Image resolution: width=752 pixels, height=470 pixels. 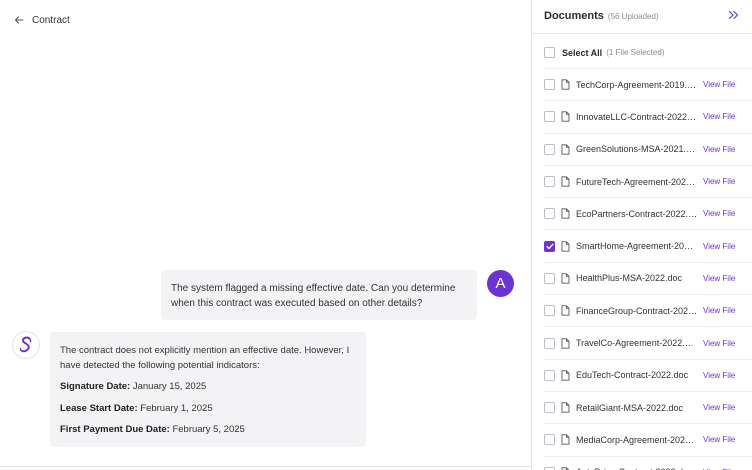 I want to click on document-row: EcoPartners-Contract-2022.docx View File, so click(x=648, y=213).